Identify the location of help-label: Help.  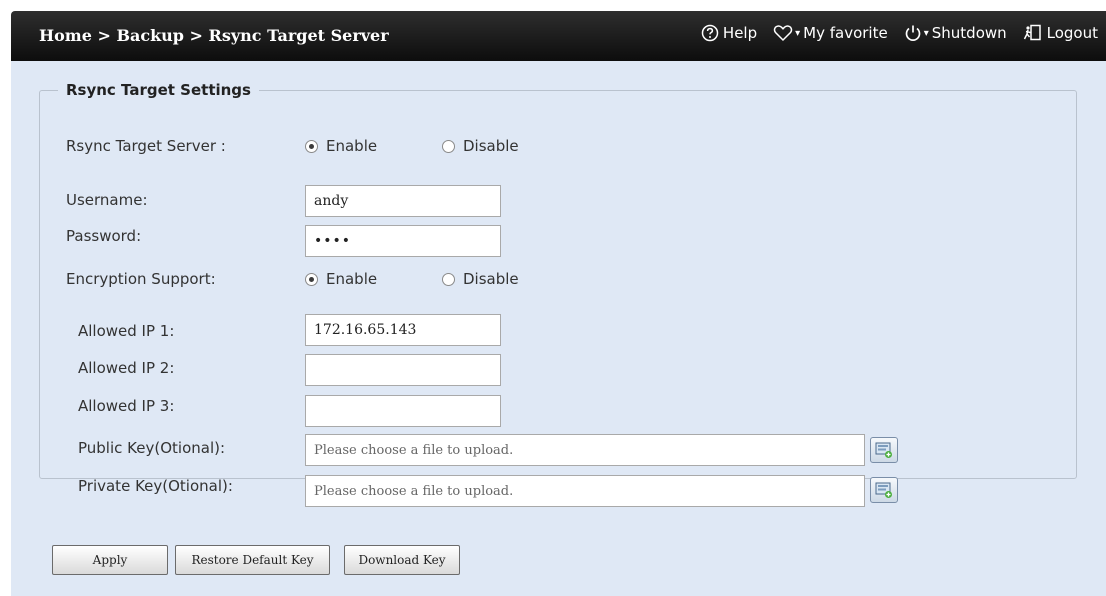
(740, 33).